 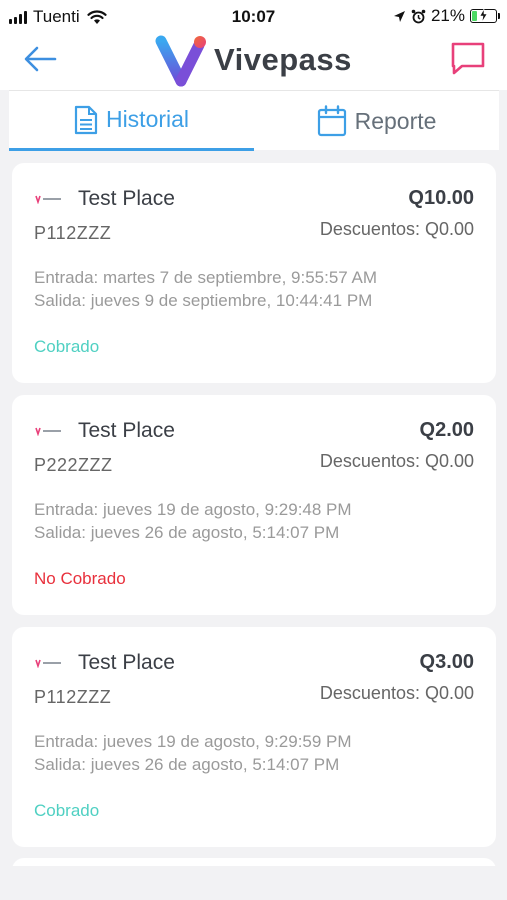 I want to click on alarm-icon, so click(x=418, y=16).